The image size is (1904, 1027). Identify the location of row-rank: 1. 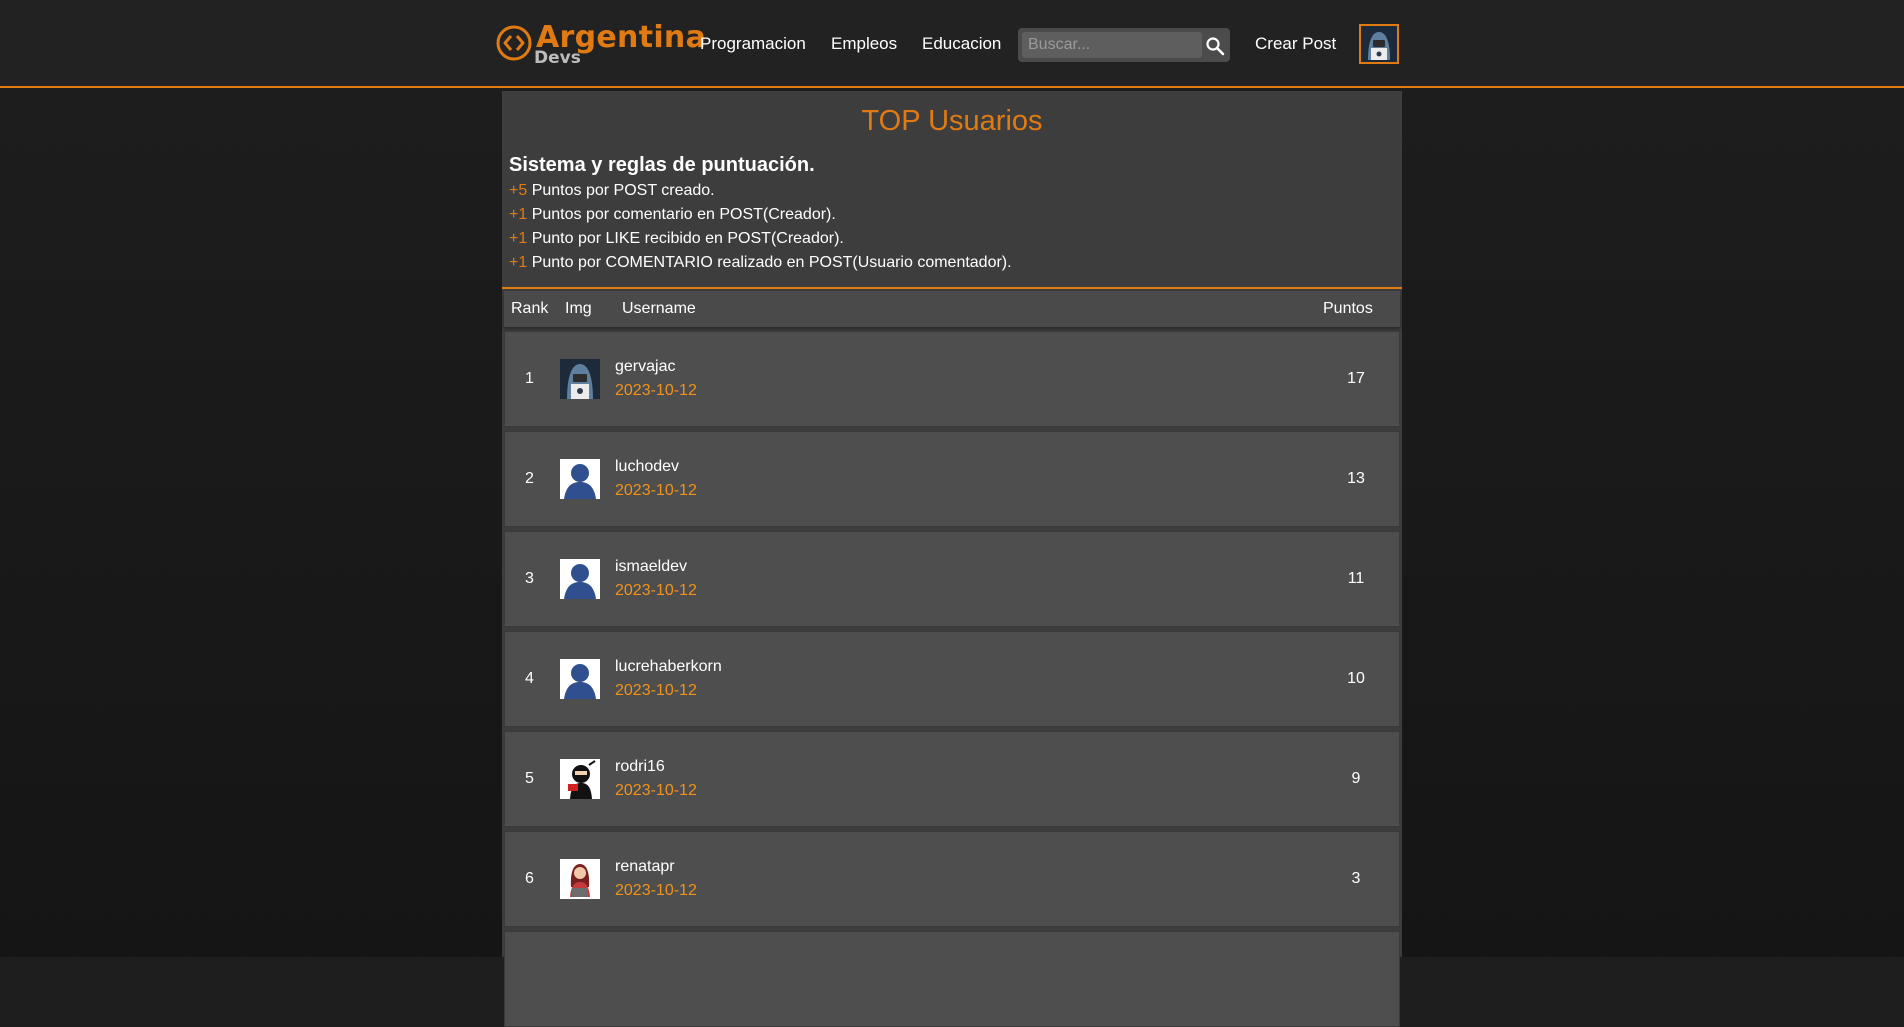
(529, 378).